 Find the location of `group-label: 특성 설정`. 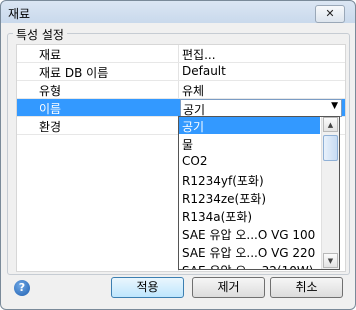

group-label: 특성 설정 is located at coordinates (40, 34).